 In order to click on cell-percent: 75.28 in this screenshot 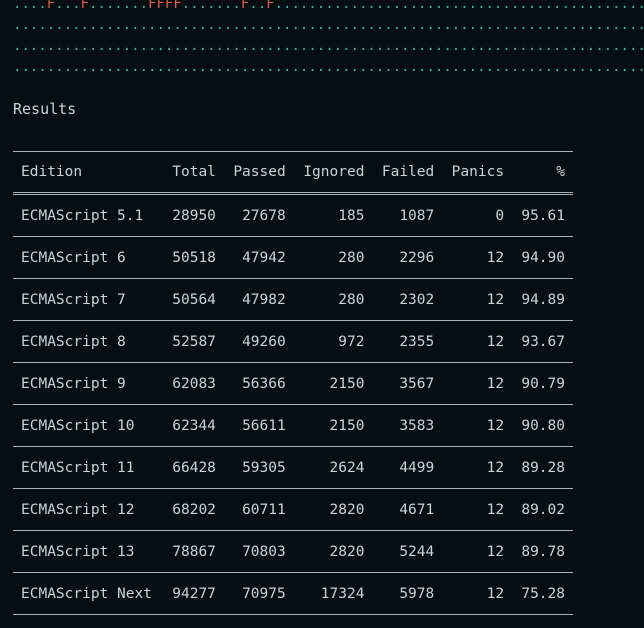, I will do `click(543, 593)`.